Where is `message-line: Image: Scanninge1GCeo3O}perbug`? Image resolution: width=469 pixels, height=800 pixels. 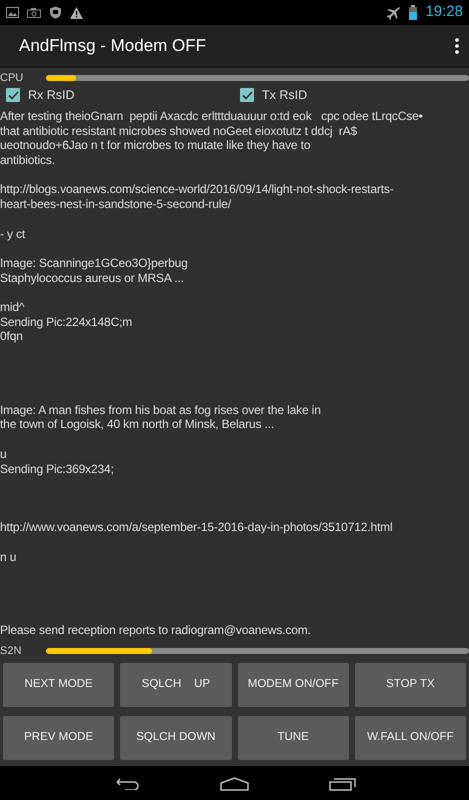 message-line: Image: Scanninge1GCeo3O}perbug is located at coordinates (94, 263).